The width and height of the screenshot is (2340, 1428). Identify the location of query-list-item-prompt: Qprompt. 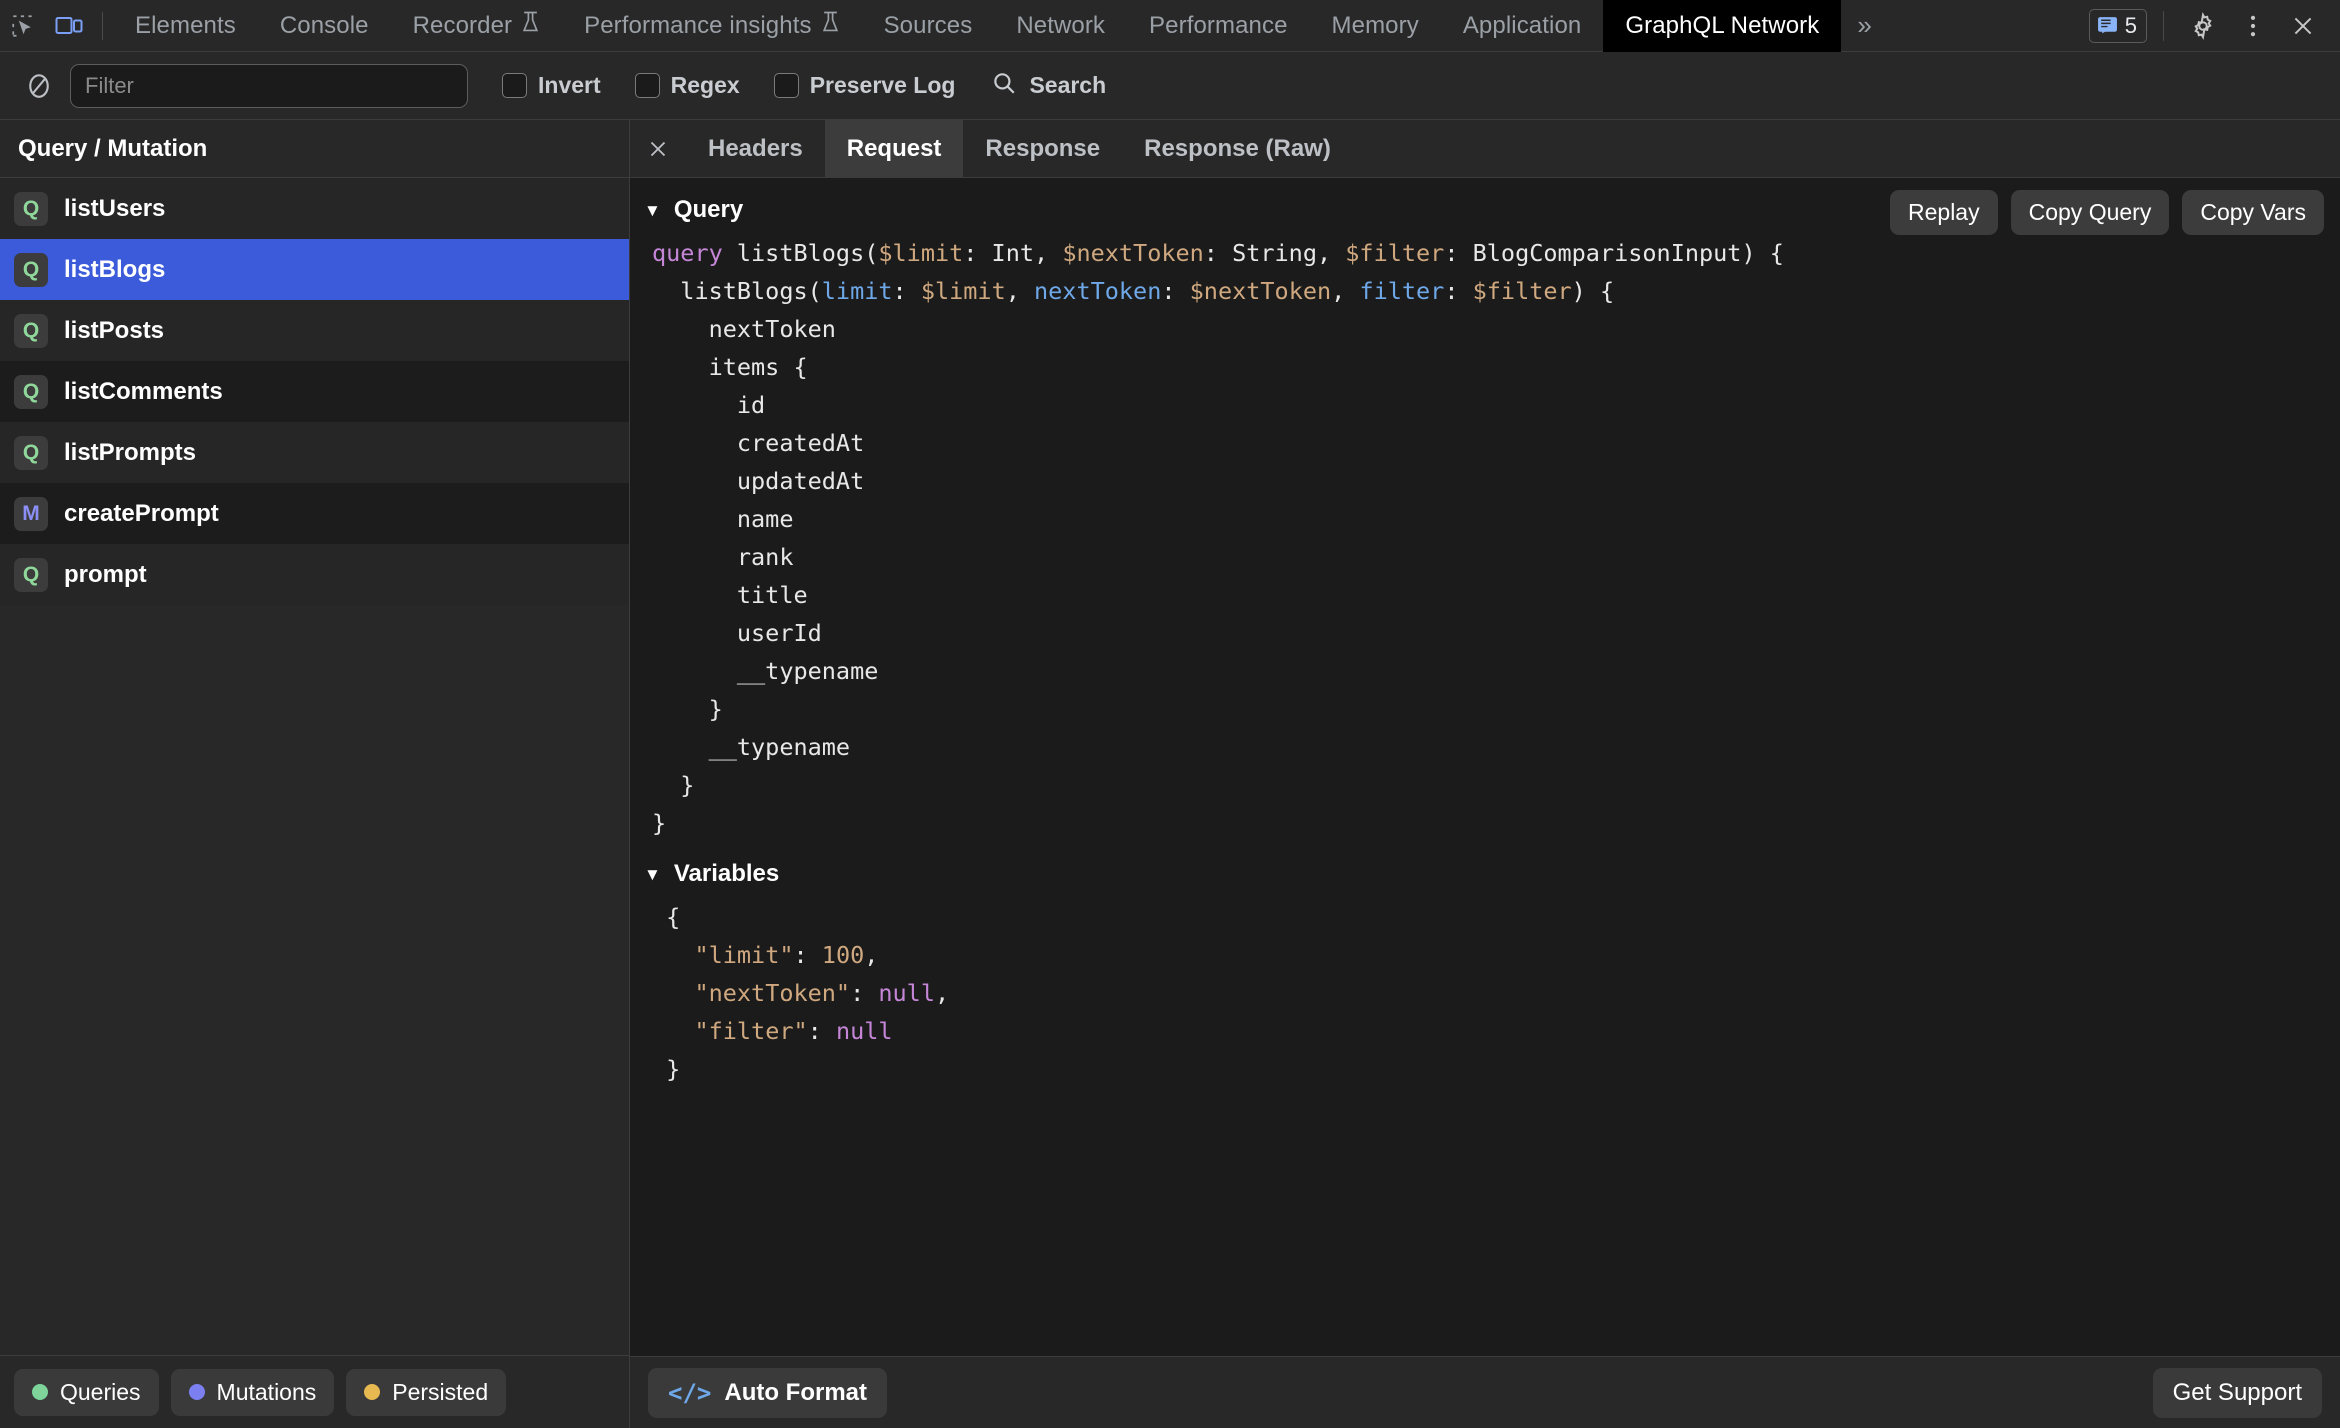
(314, 574).